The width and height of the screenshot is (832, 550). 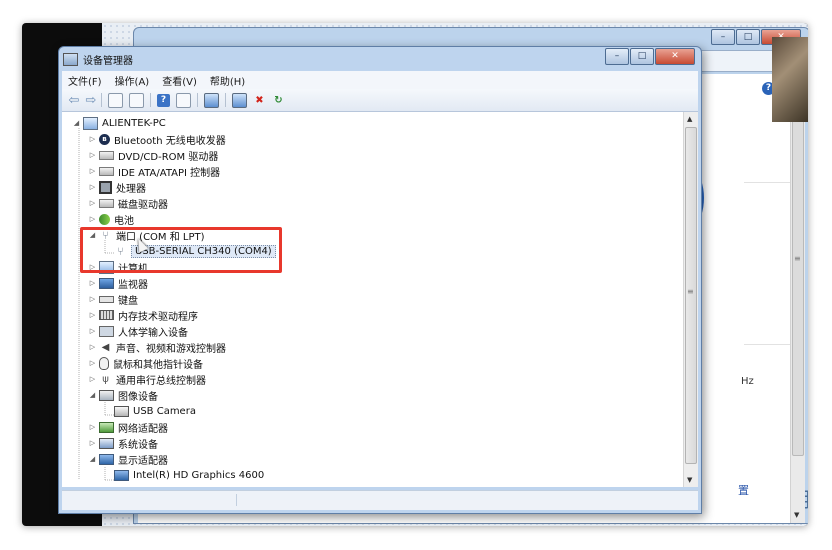 I want to click on monitor-icon, so click(x=106, y=283).